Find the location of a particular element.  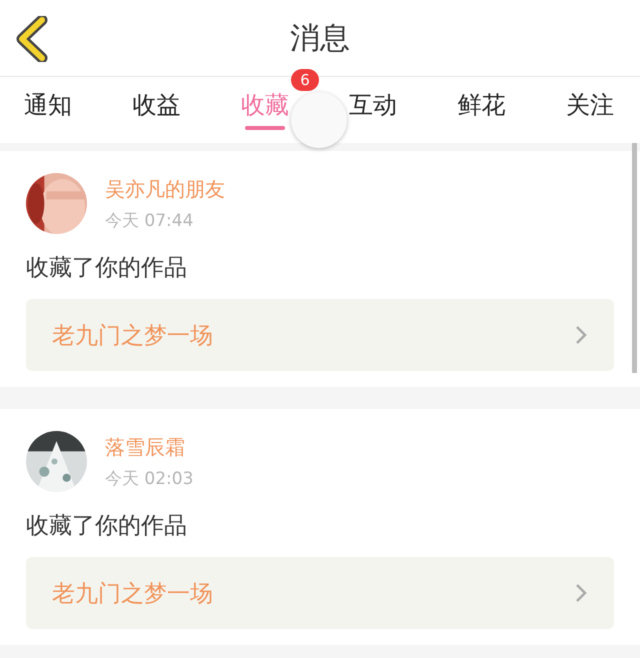

tab: 关注 is located at coordinates (590, 105).